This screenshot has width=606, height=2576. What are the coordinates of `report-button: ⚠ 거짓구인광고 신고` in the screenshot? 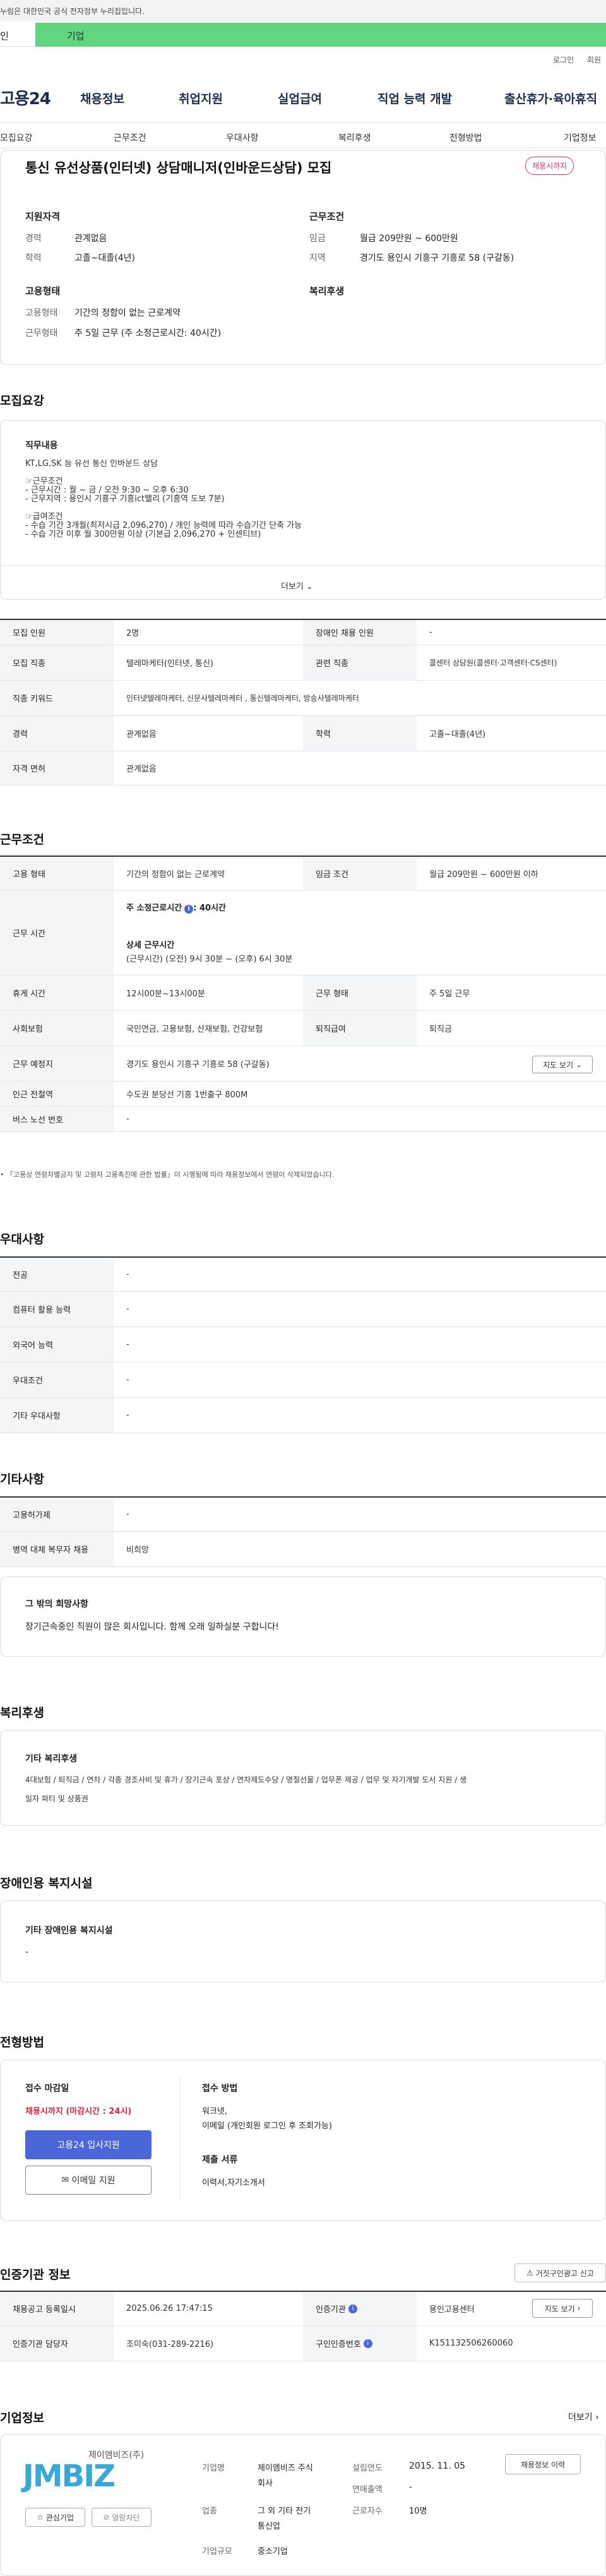 It's located at (560, 2272).